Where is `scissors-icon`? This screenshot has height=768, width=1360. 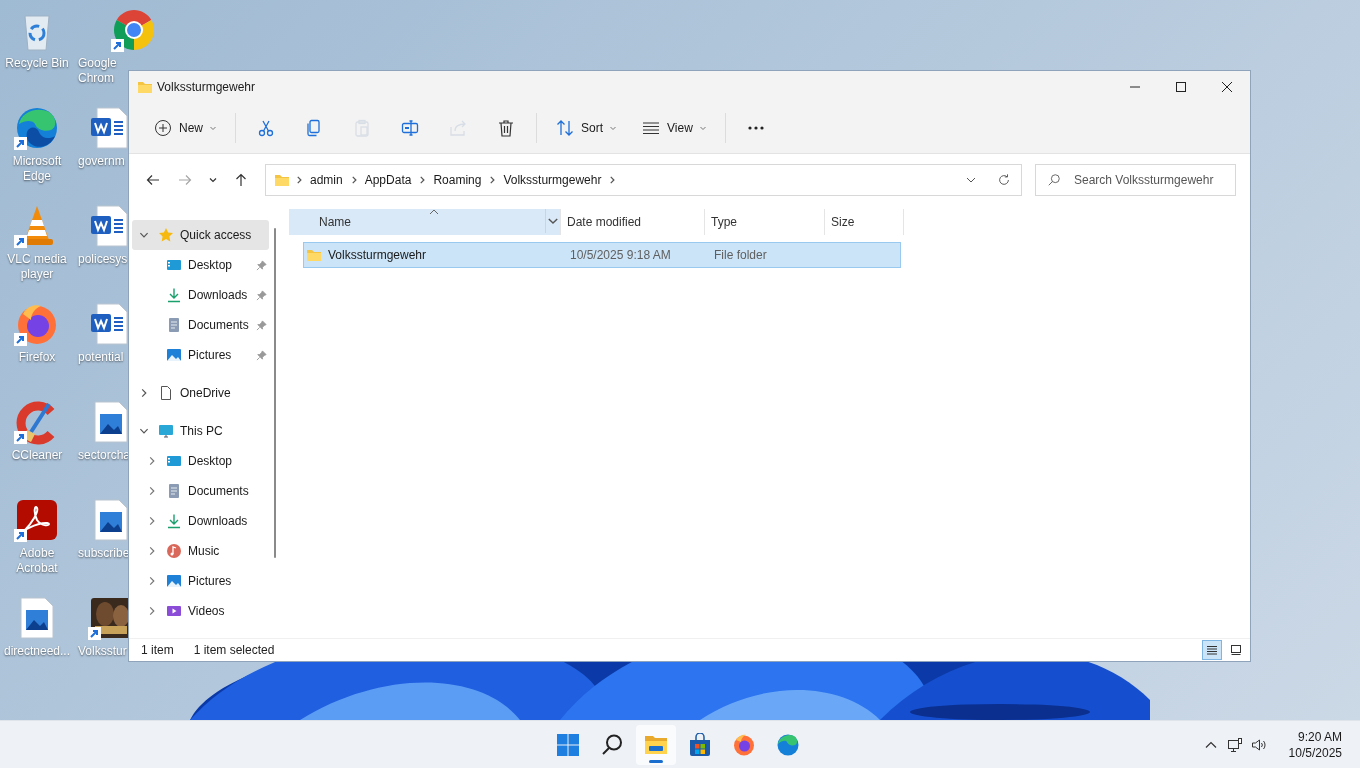
scissors-icon is located at coordinates (266, 128).